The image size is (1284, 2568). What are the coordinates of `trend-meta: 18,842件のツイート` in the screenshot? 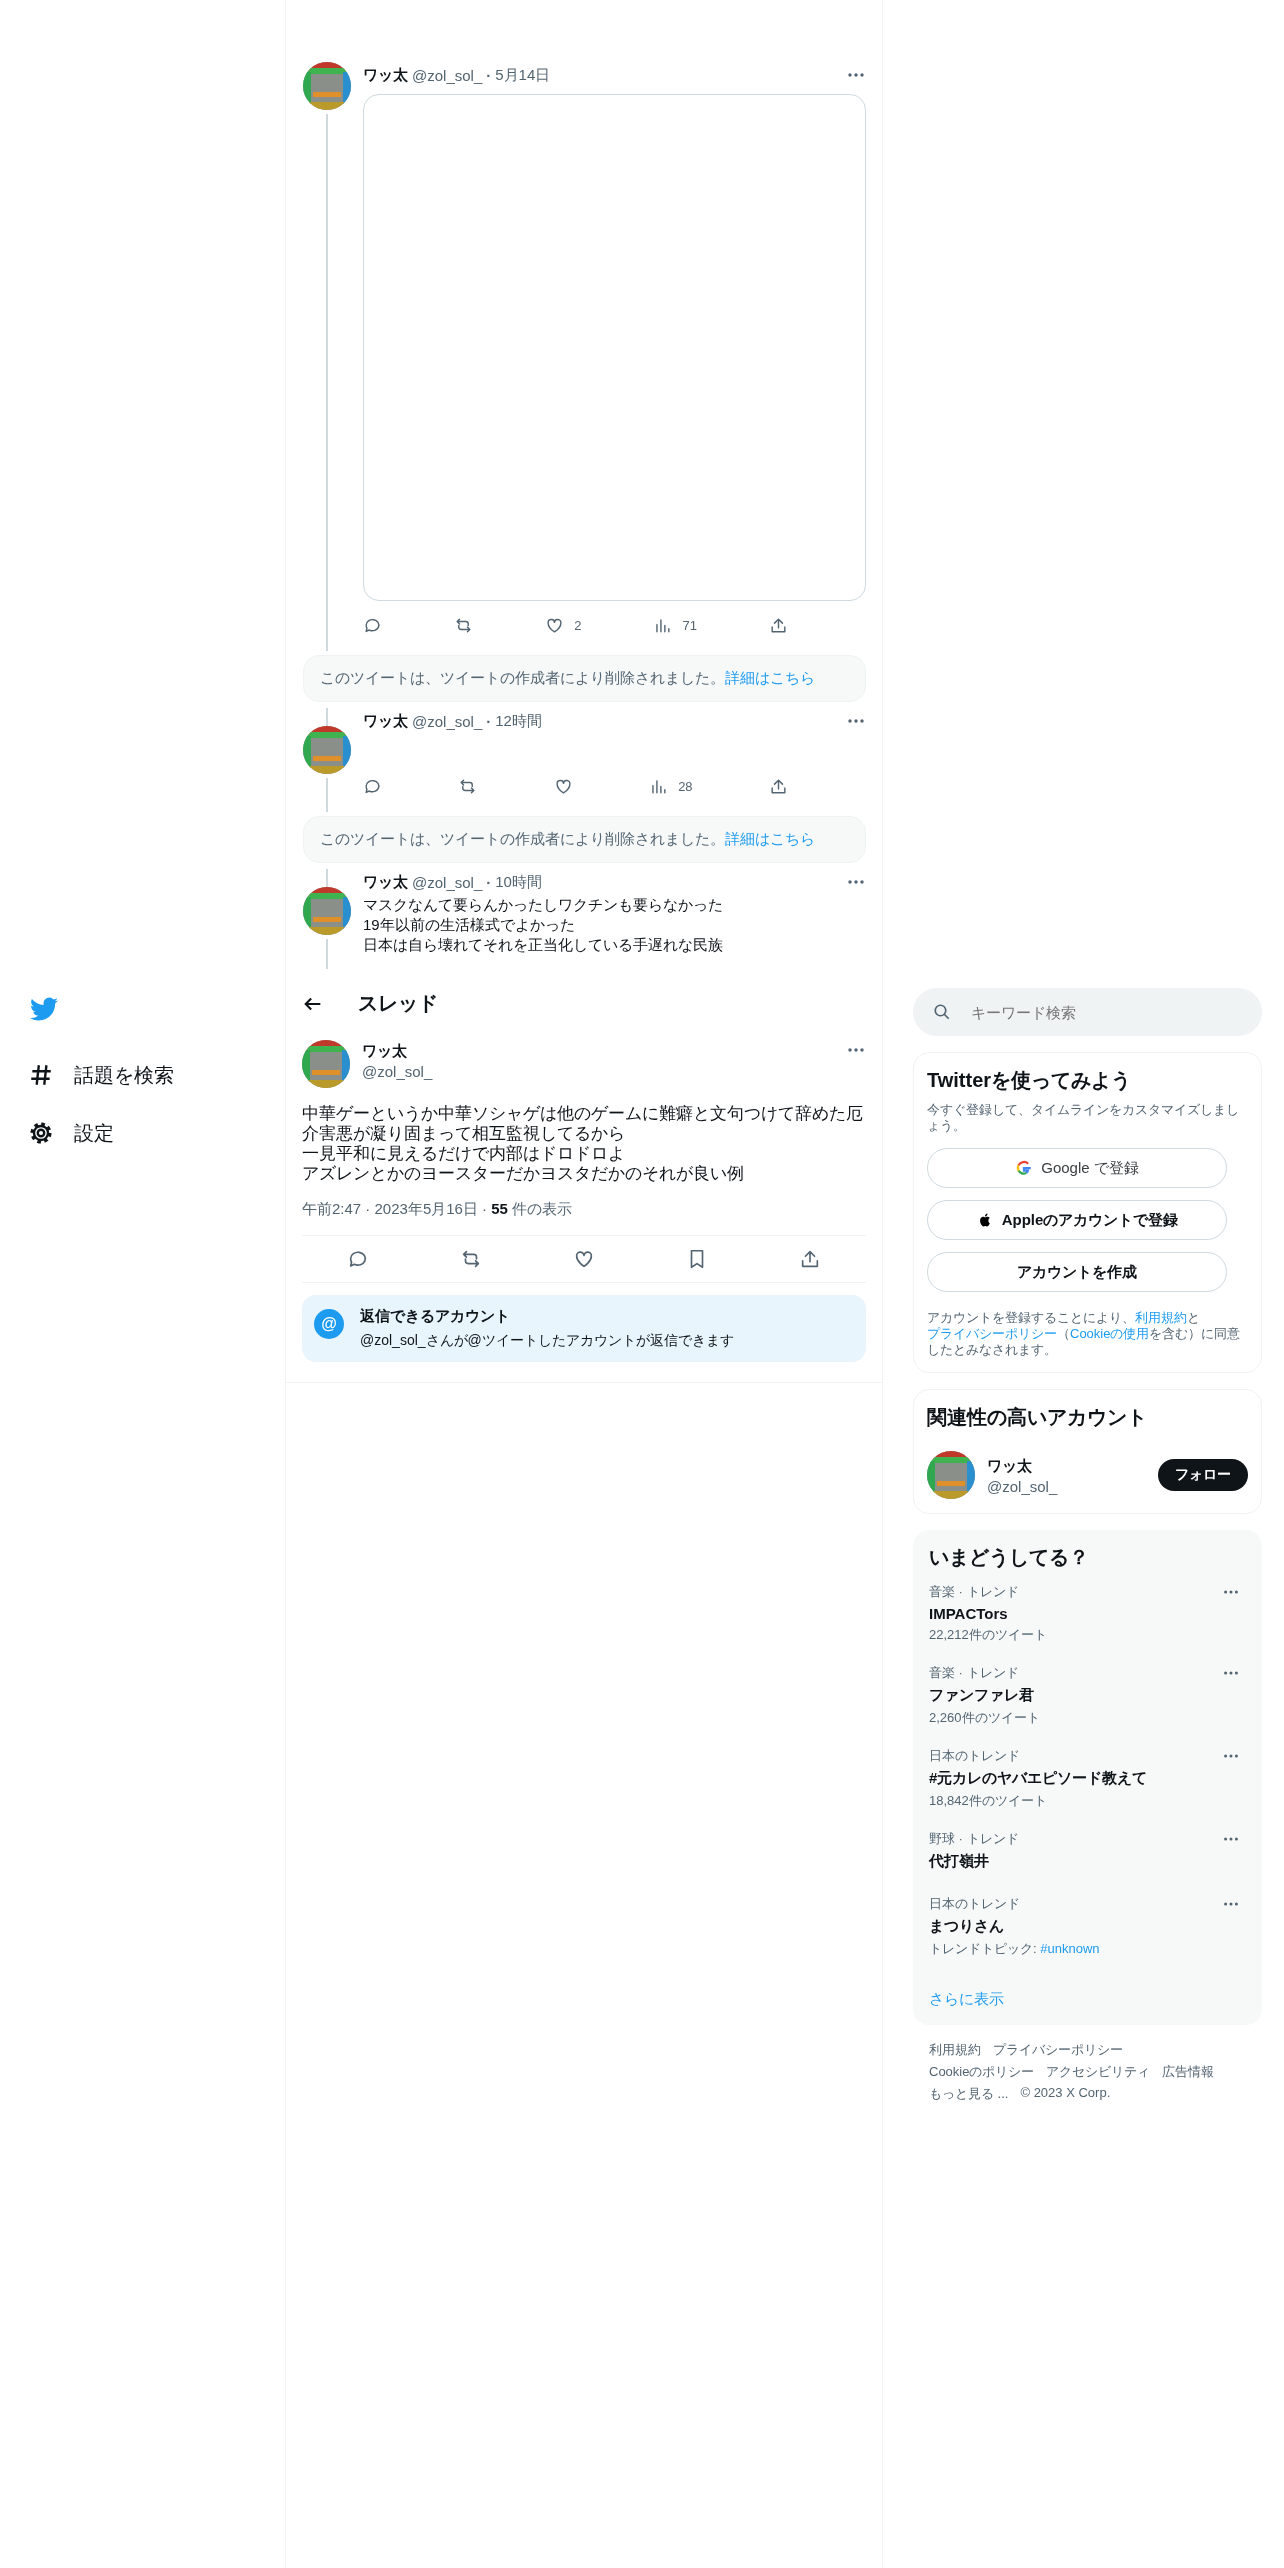 It's located at (988, 1800).